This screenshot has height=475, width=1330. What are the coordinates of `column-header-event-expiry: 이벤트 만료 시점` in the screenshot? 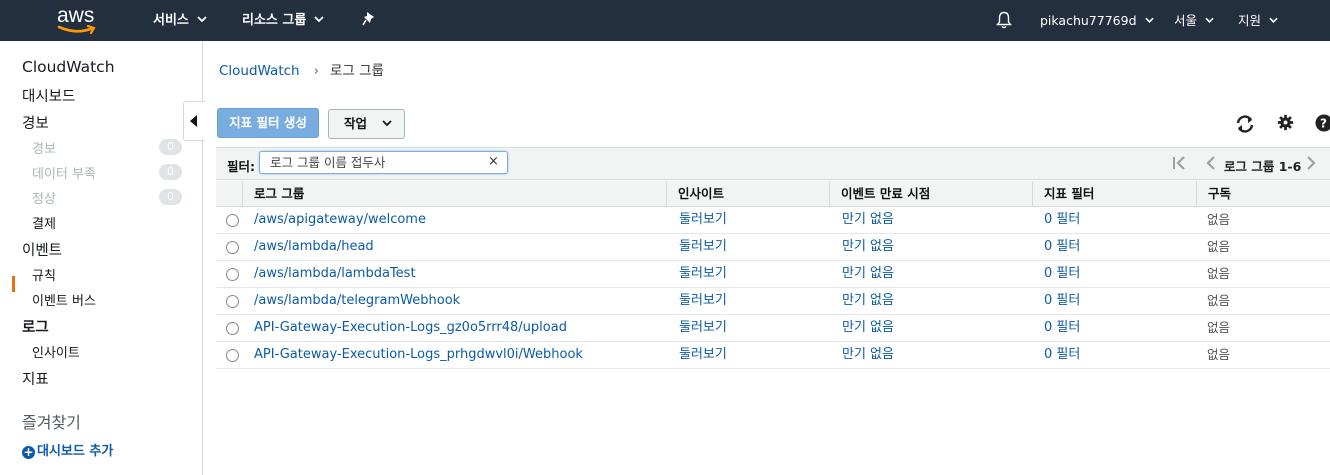 It's located at (930, 194).